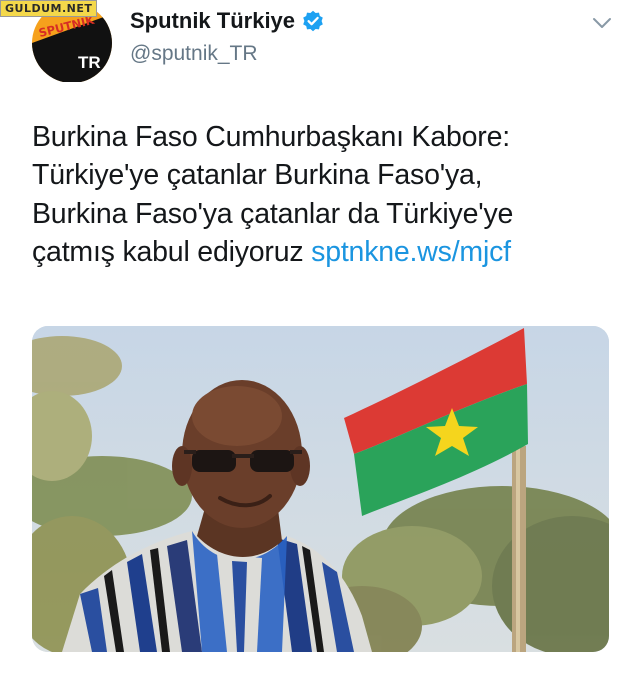 The width and height of the screenshot is (640, 685). Describe the element at coordinates (212, 21) in the screenshot. I see `display-name: Sputnik Türkiye` at that location.